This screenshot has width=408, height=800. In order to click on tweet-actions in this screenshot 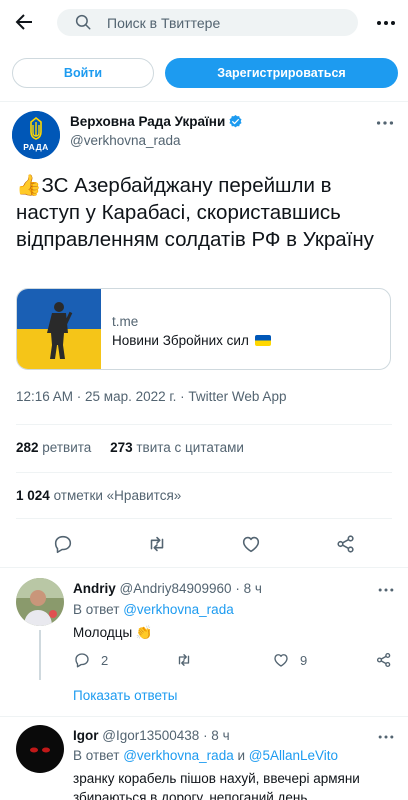, I will do `click(204, 544)`.